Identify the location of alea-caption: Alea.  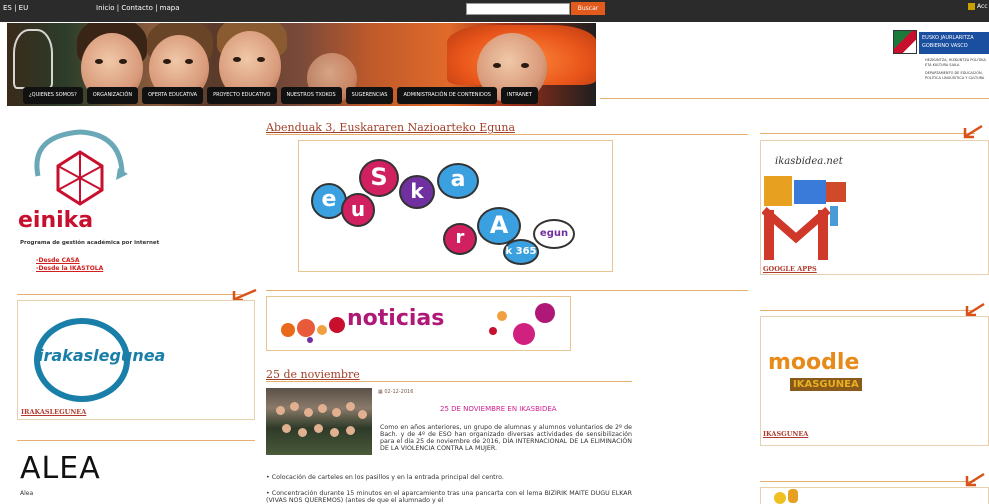
(27, 493).